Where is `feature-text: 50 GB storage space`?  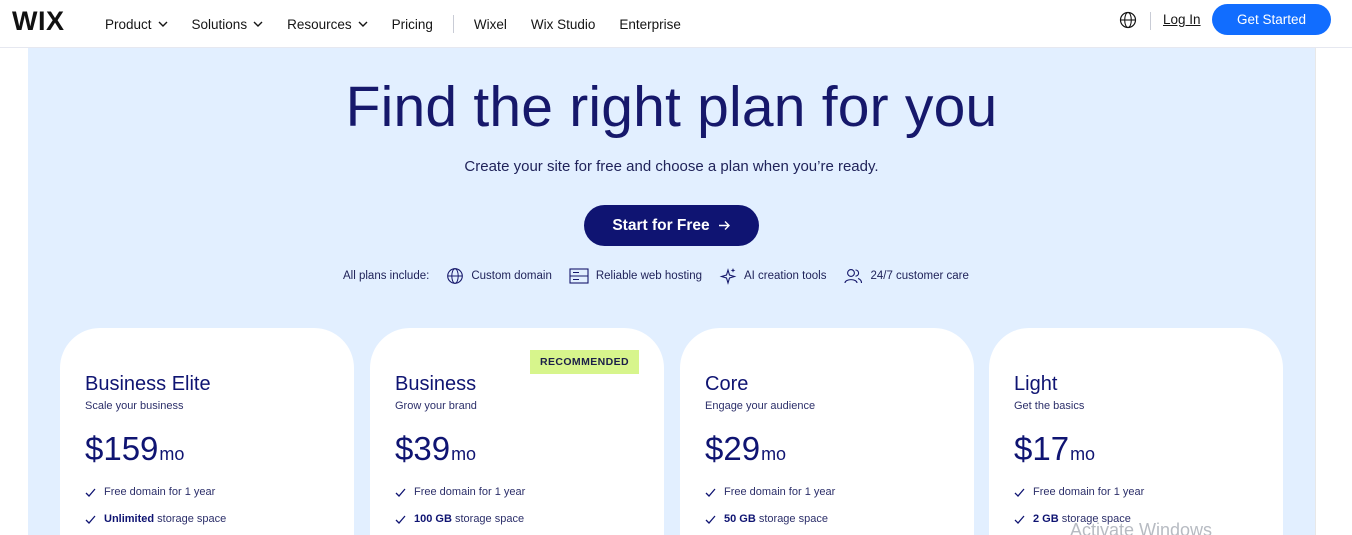
feature-text: 50 GB storage space is located at coordinates (776, 519).